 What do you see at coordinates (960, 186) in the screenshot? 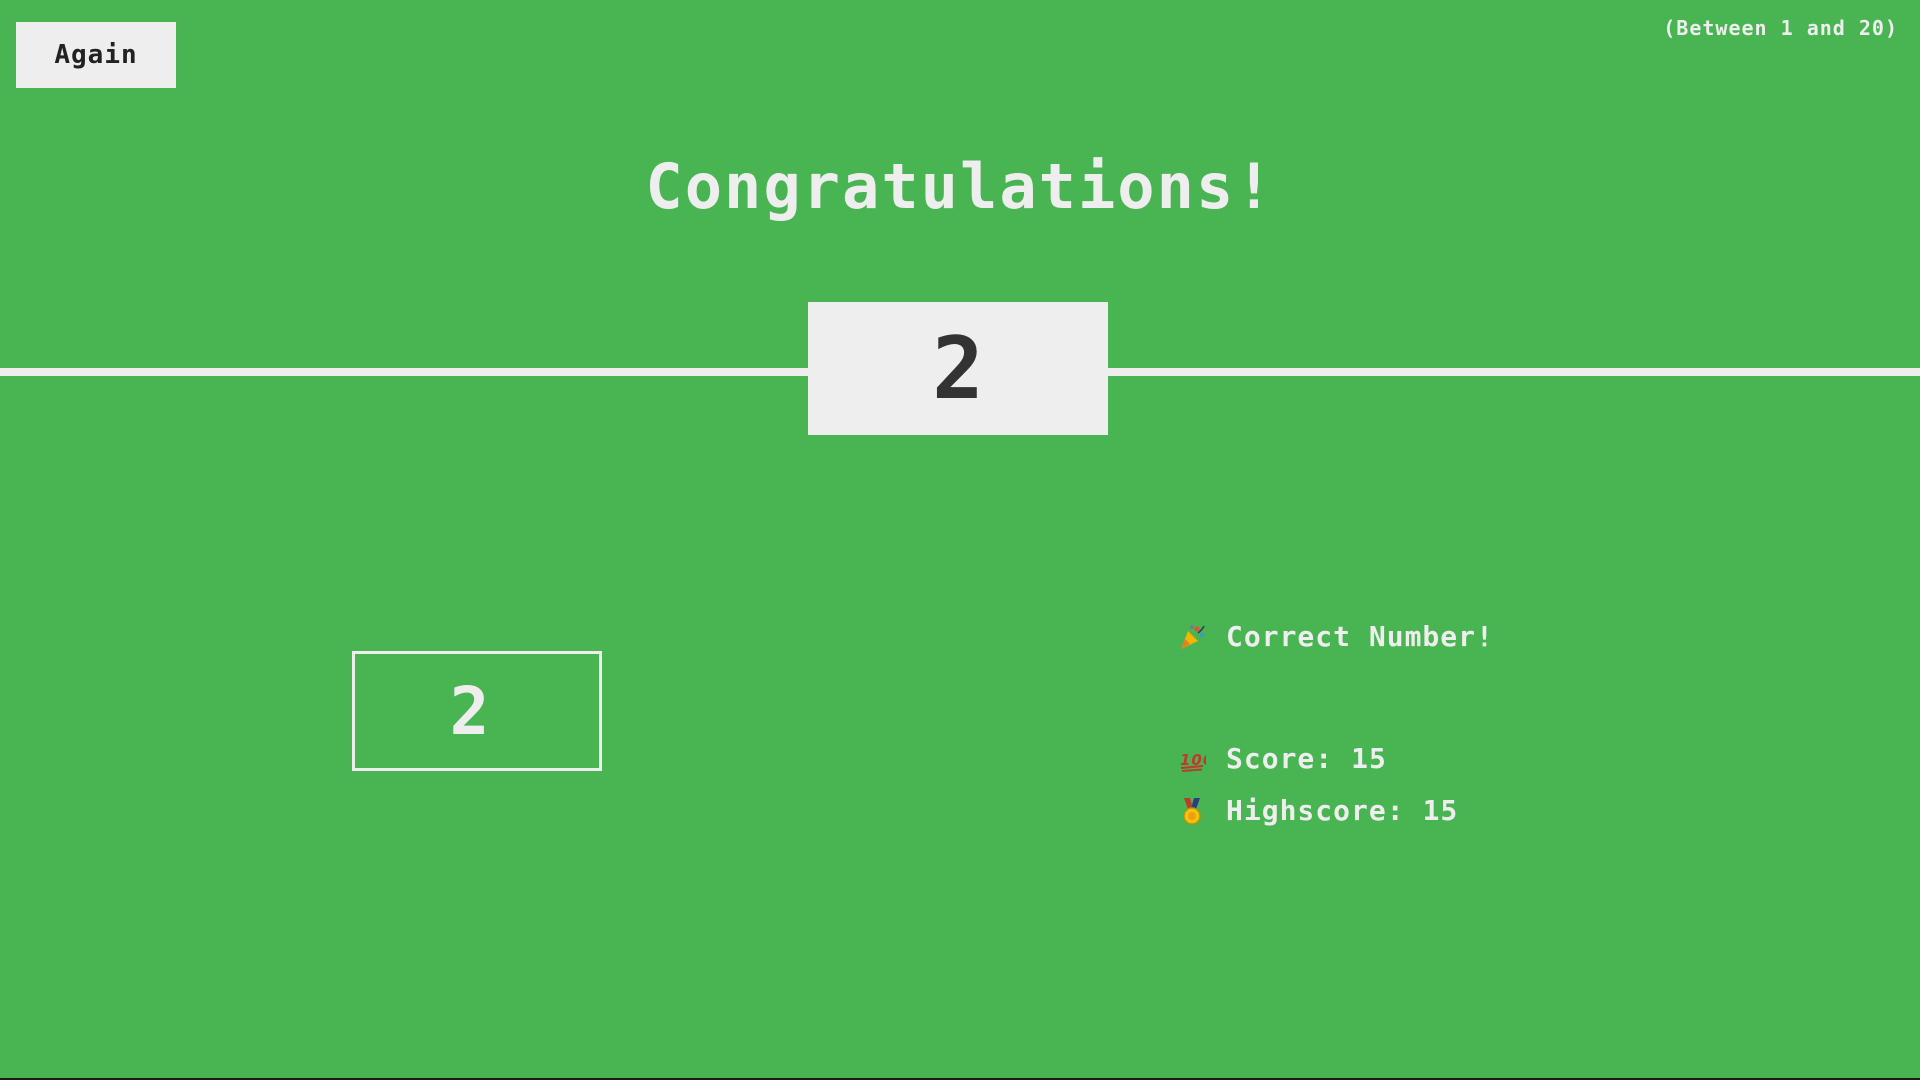
I see `page-title: Congratulations!` at bounding box center [960, 186].